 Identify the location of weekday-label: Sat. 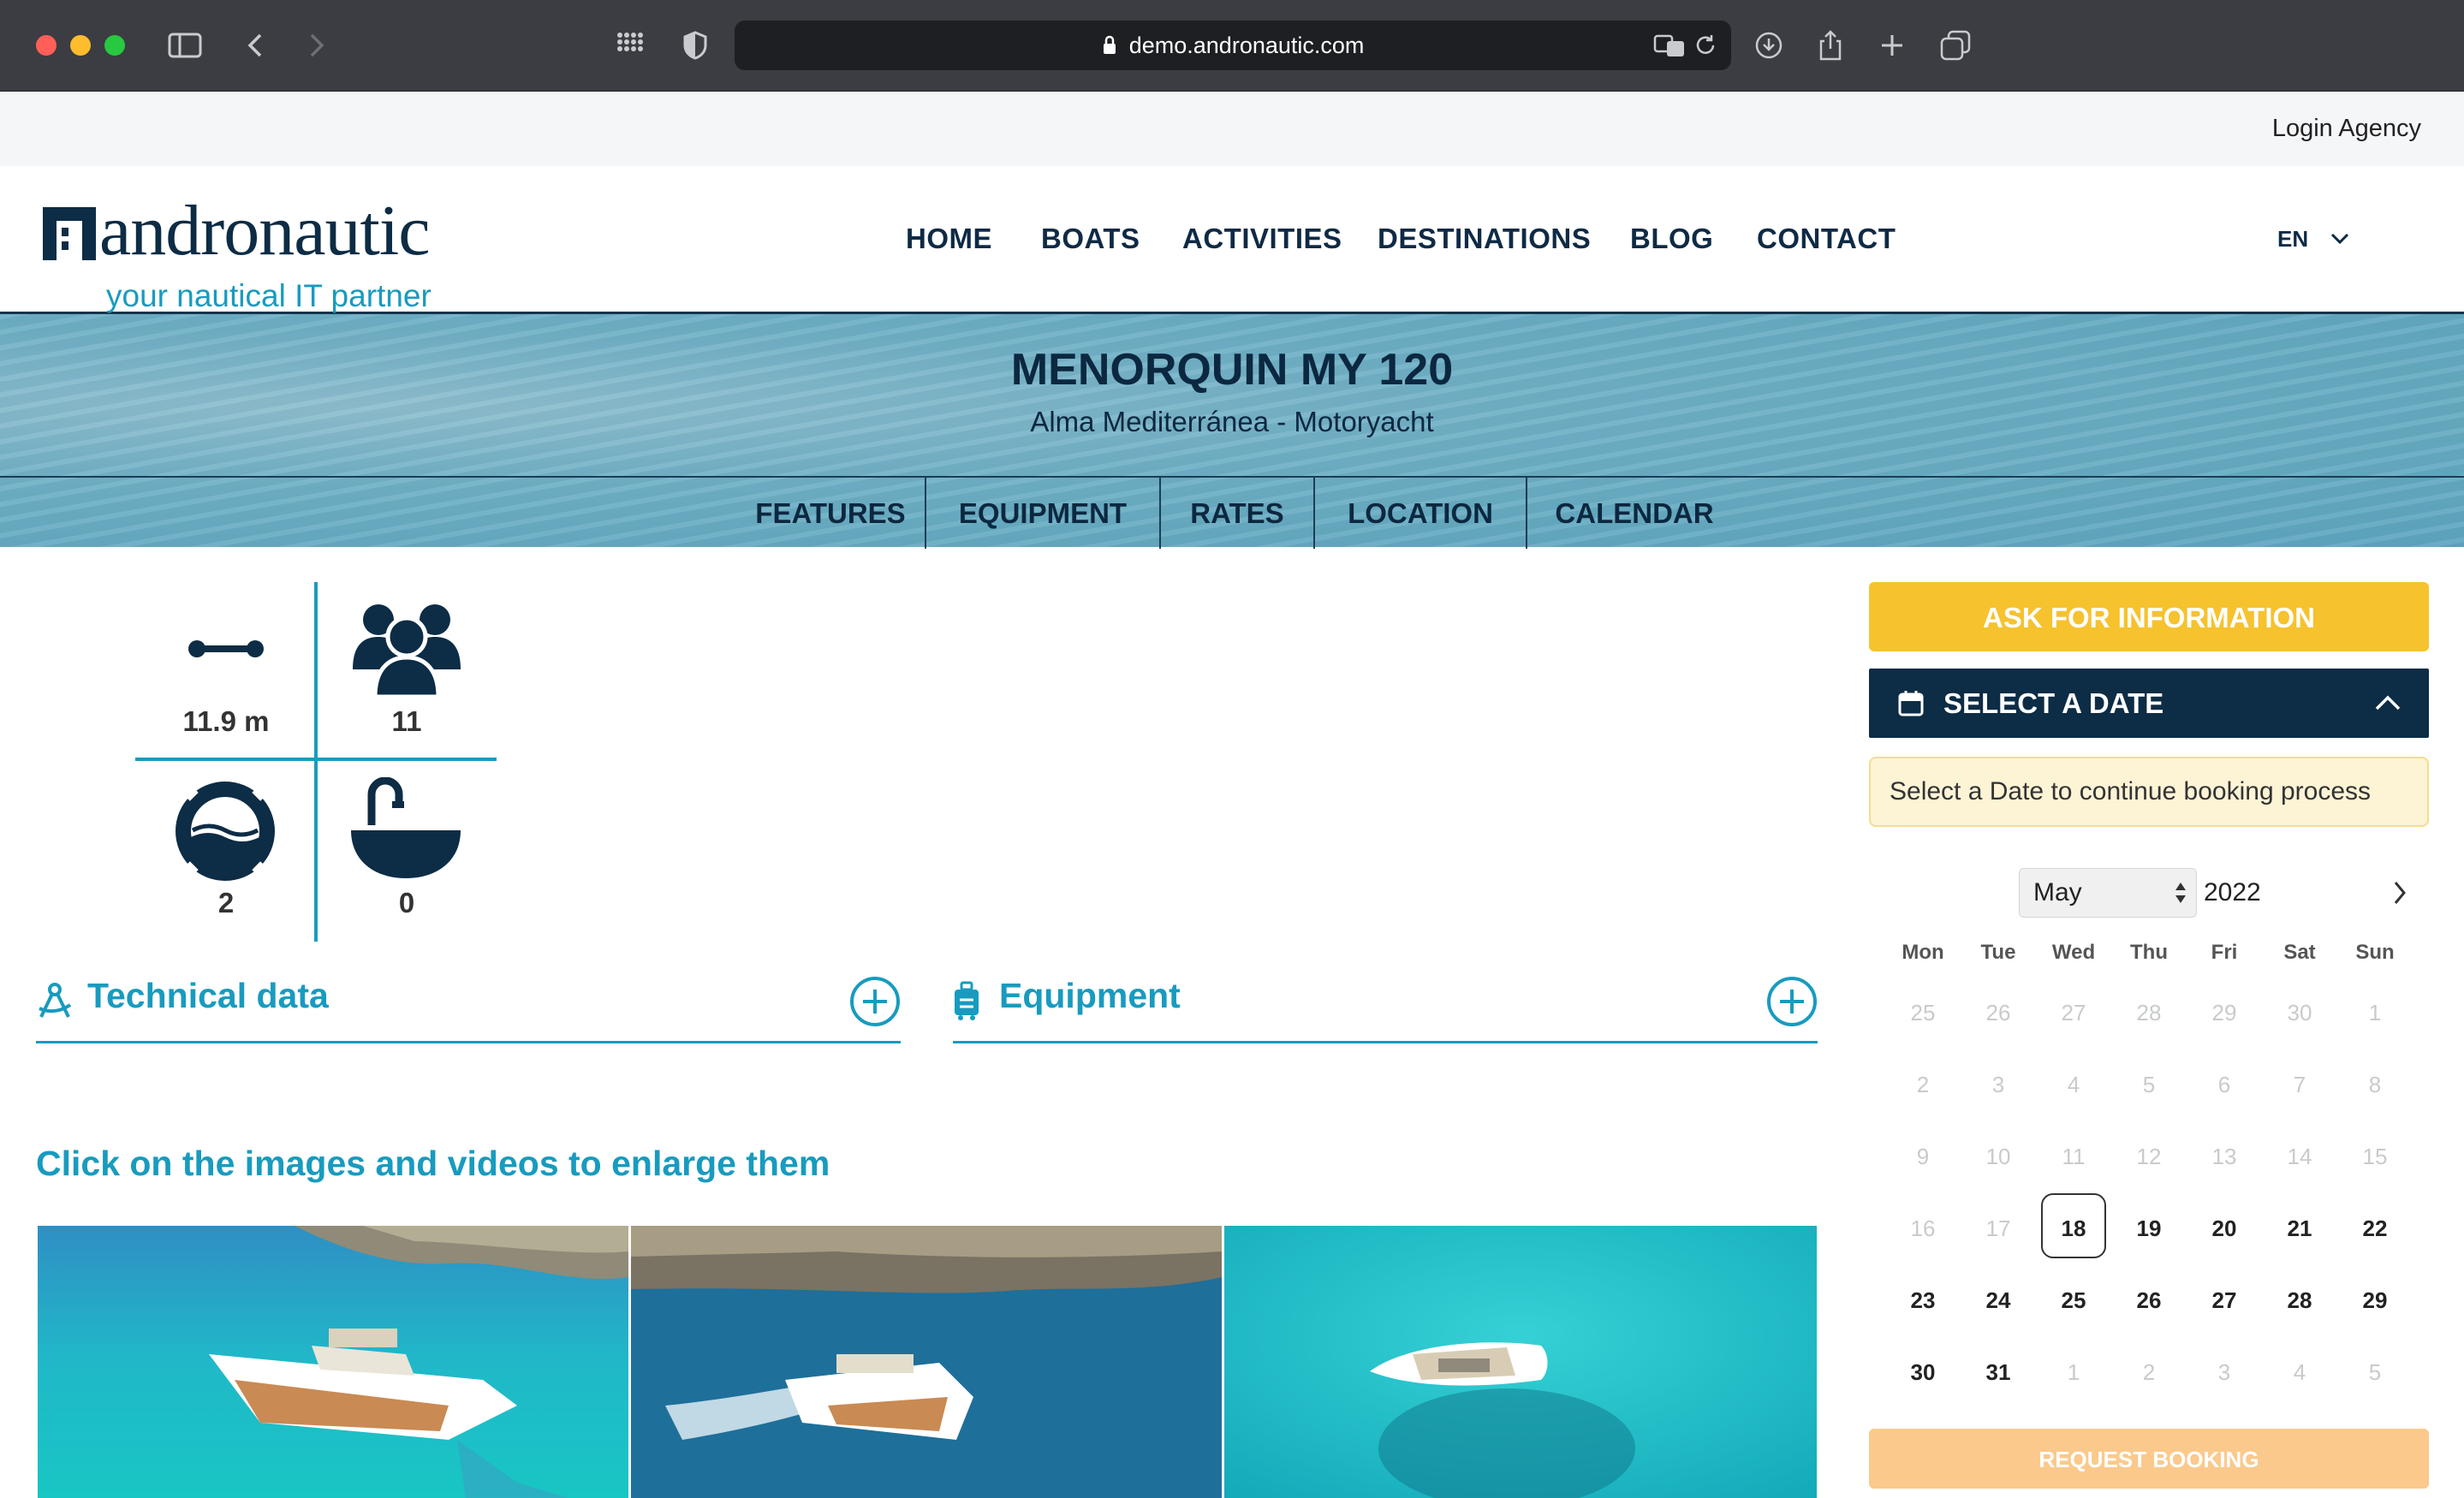
(2299, 952).